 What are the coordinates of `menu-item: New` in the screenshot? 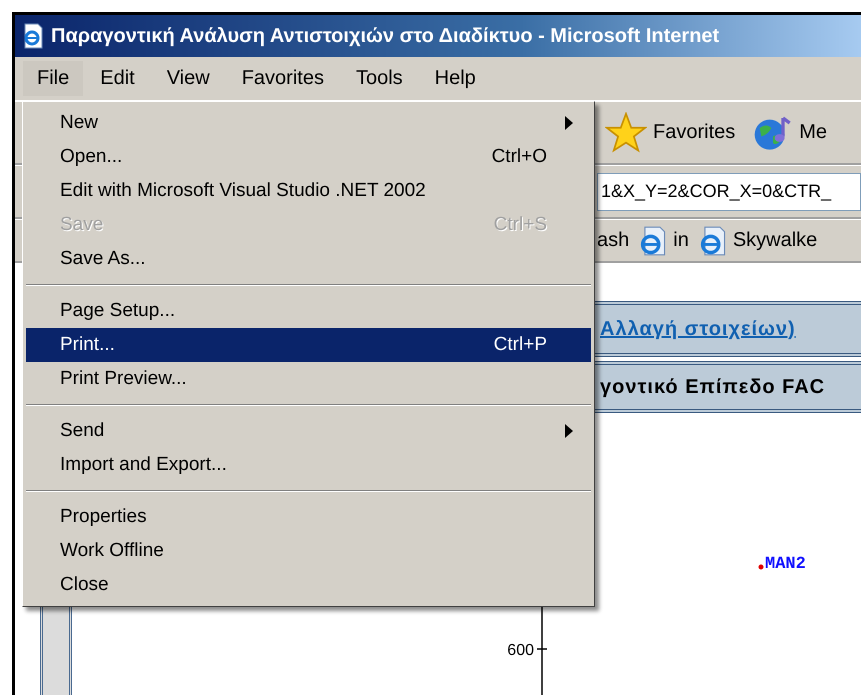 It's located at (308, 123).